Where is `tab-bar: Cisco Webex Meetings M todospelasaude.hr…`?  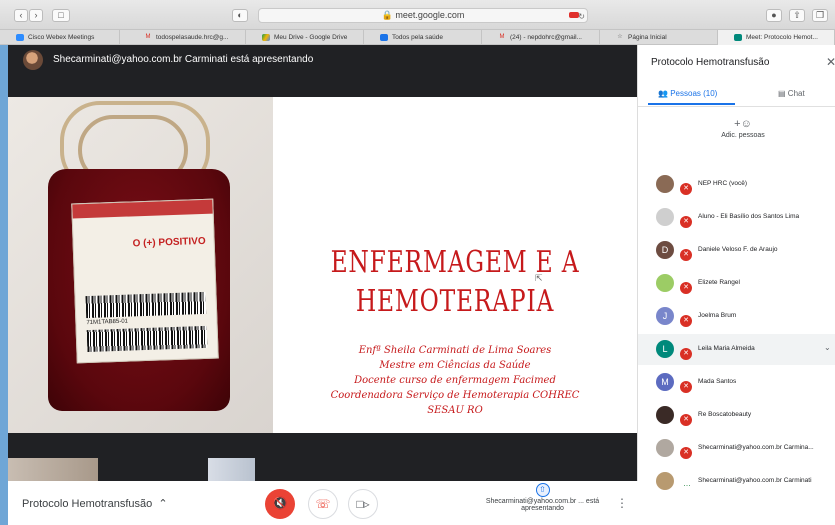
tab-bar: Cisco Webex Meetings M todospelasaude.hr… is located at coordinates (417, 37).